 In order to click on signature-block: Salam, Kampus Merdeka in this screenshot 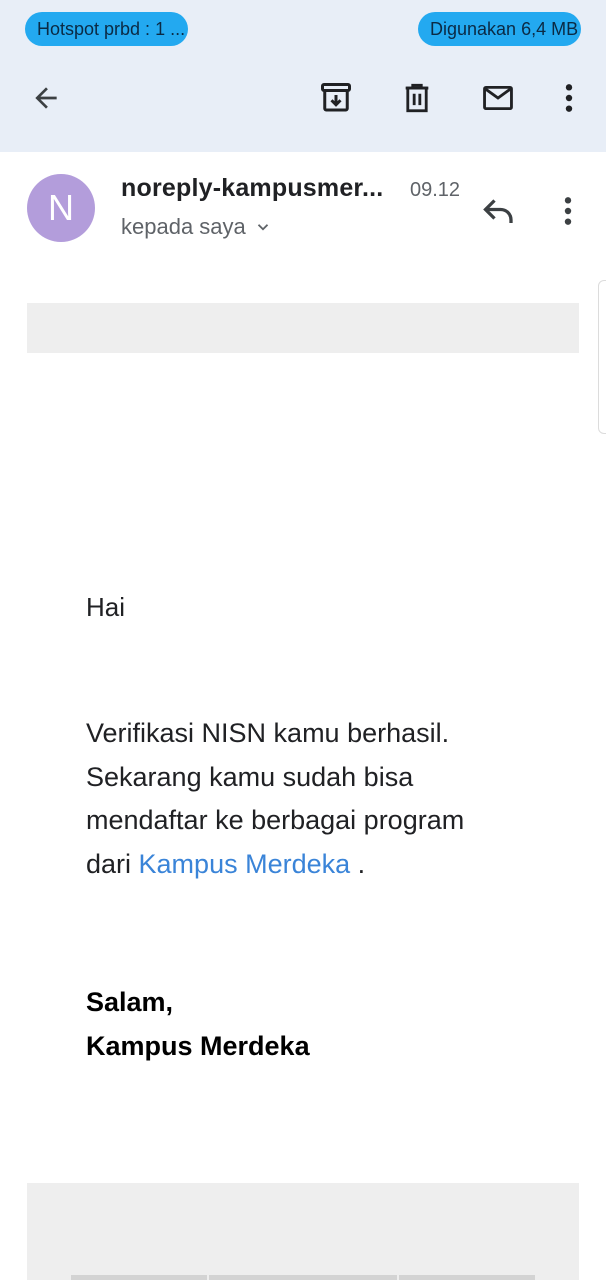, I will do `click(198, 1024)`.